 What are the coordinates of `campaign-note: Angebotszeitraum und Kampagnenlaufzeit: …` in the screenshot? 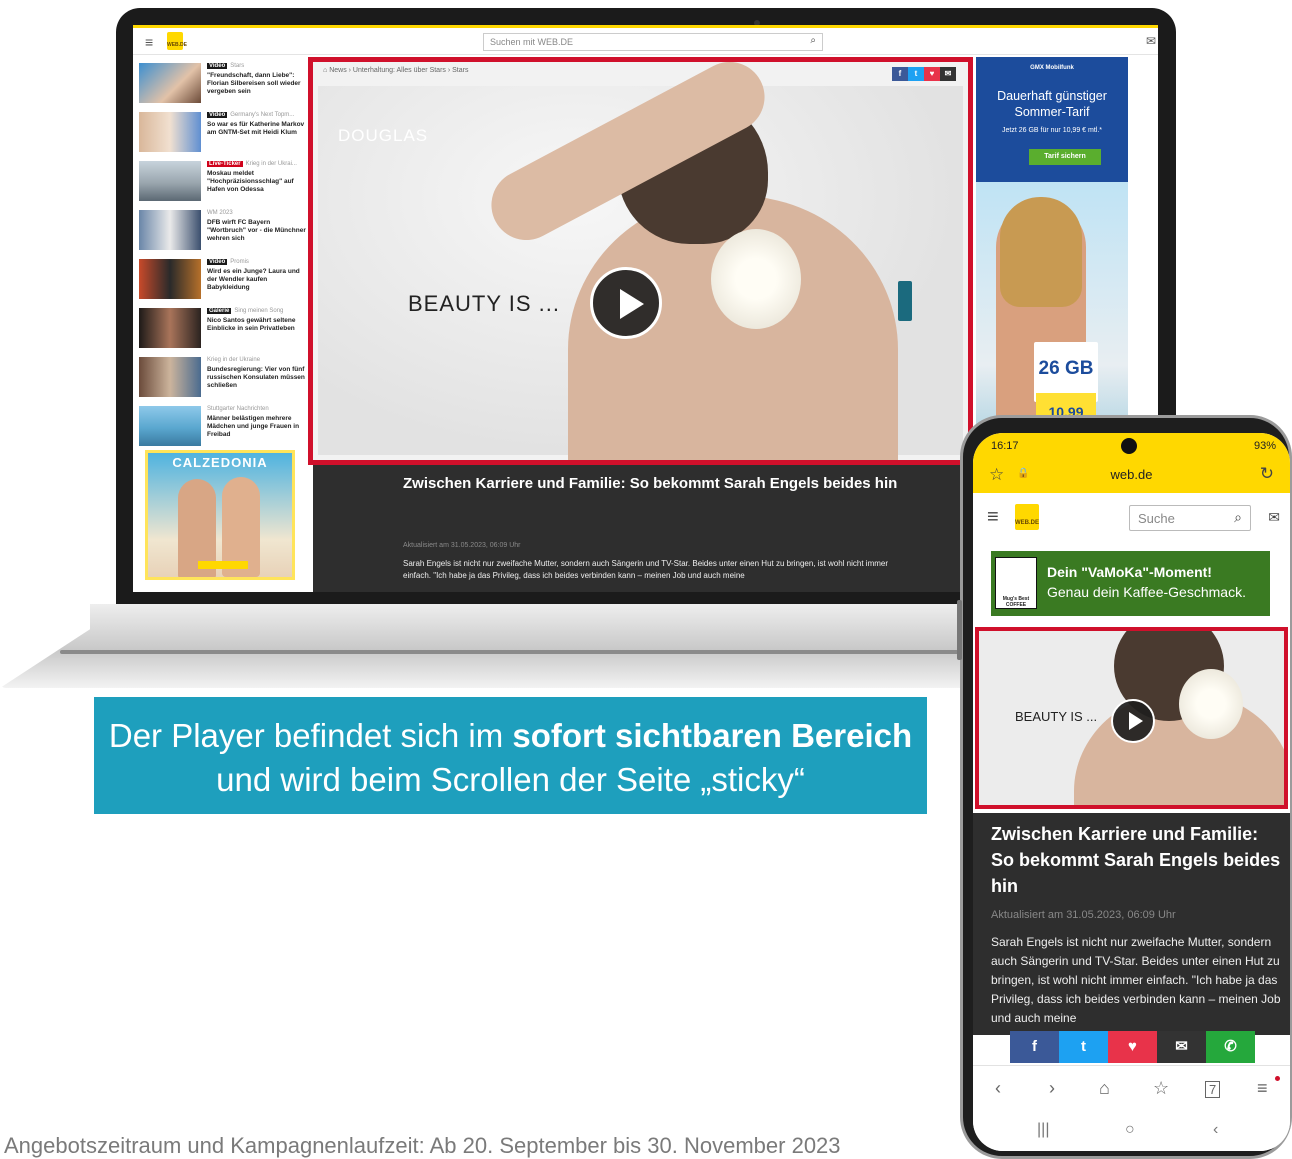 It's located at (422, 1145).